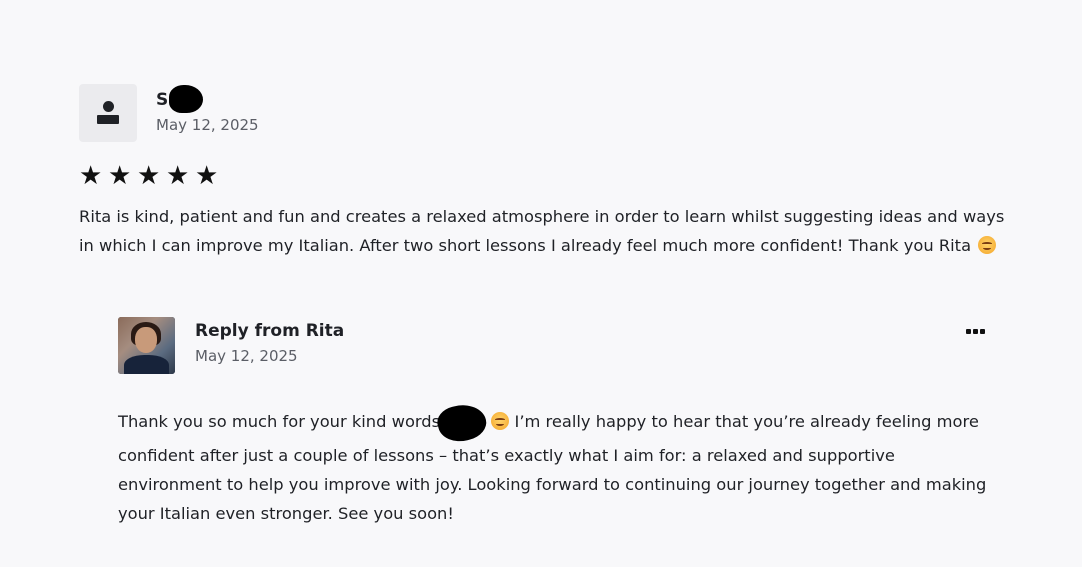 This screenshot has height=567, width=1082. Describe the element at coordinates (544, 176) in the screenshot. I see `star-rating: ★ ★ ★ ★ ★` at that location.